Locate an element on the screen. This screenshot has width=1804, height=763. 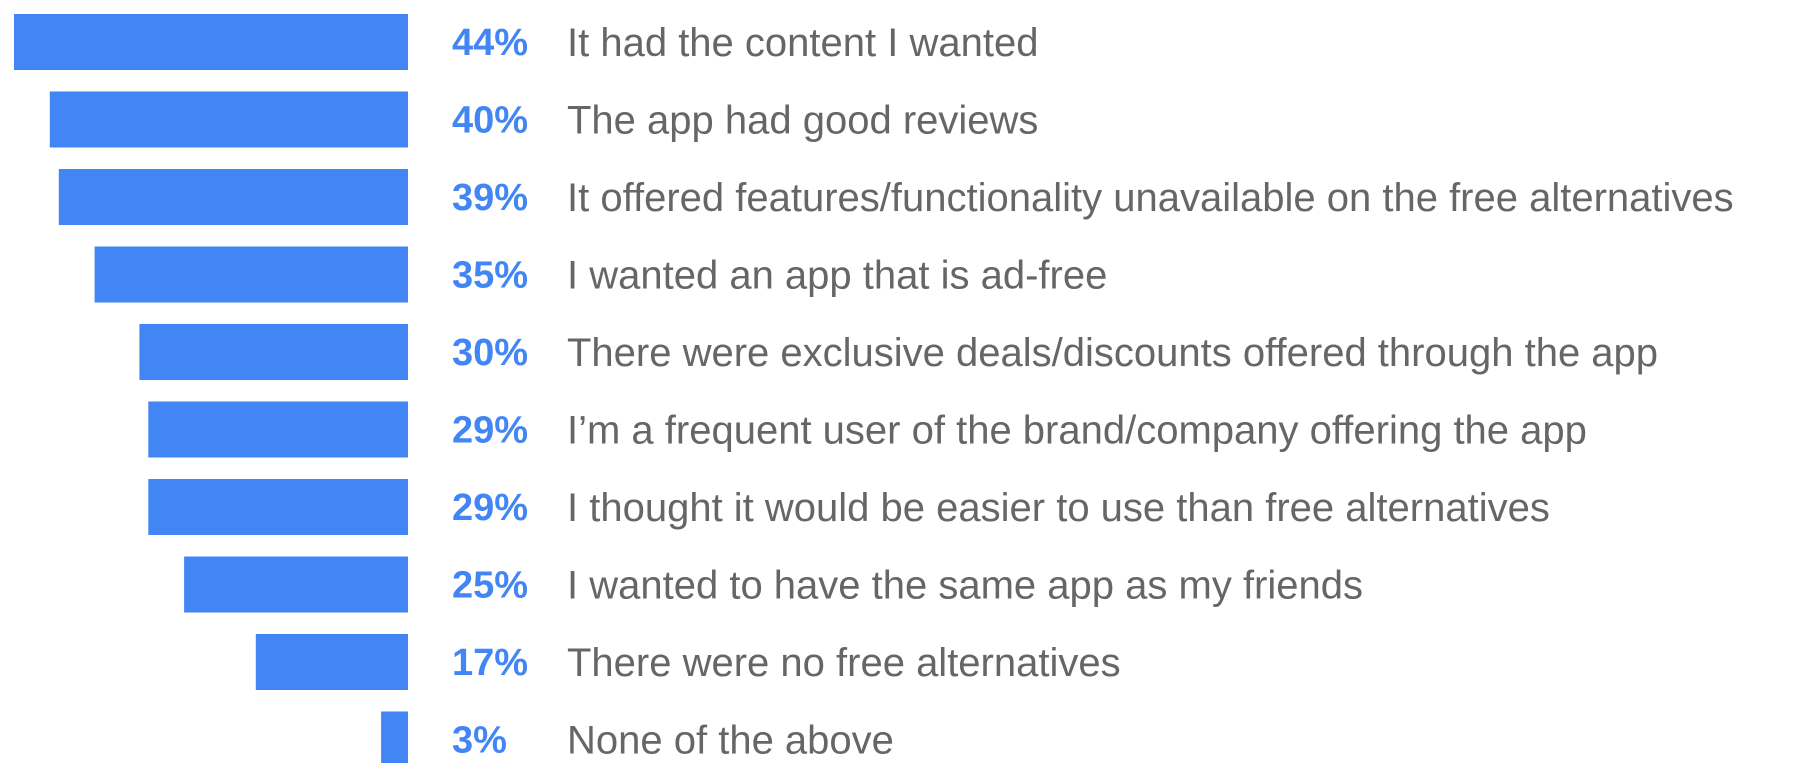
value-label-8: 17% is located at coordinates (490, 663).